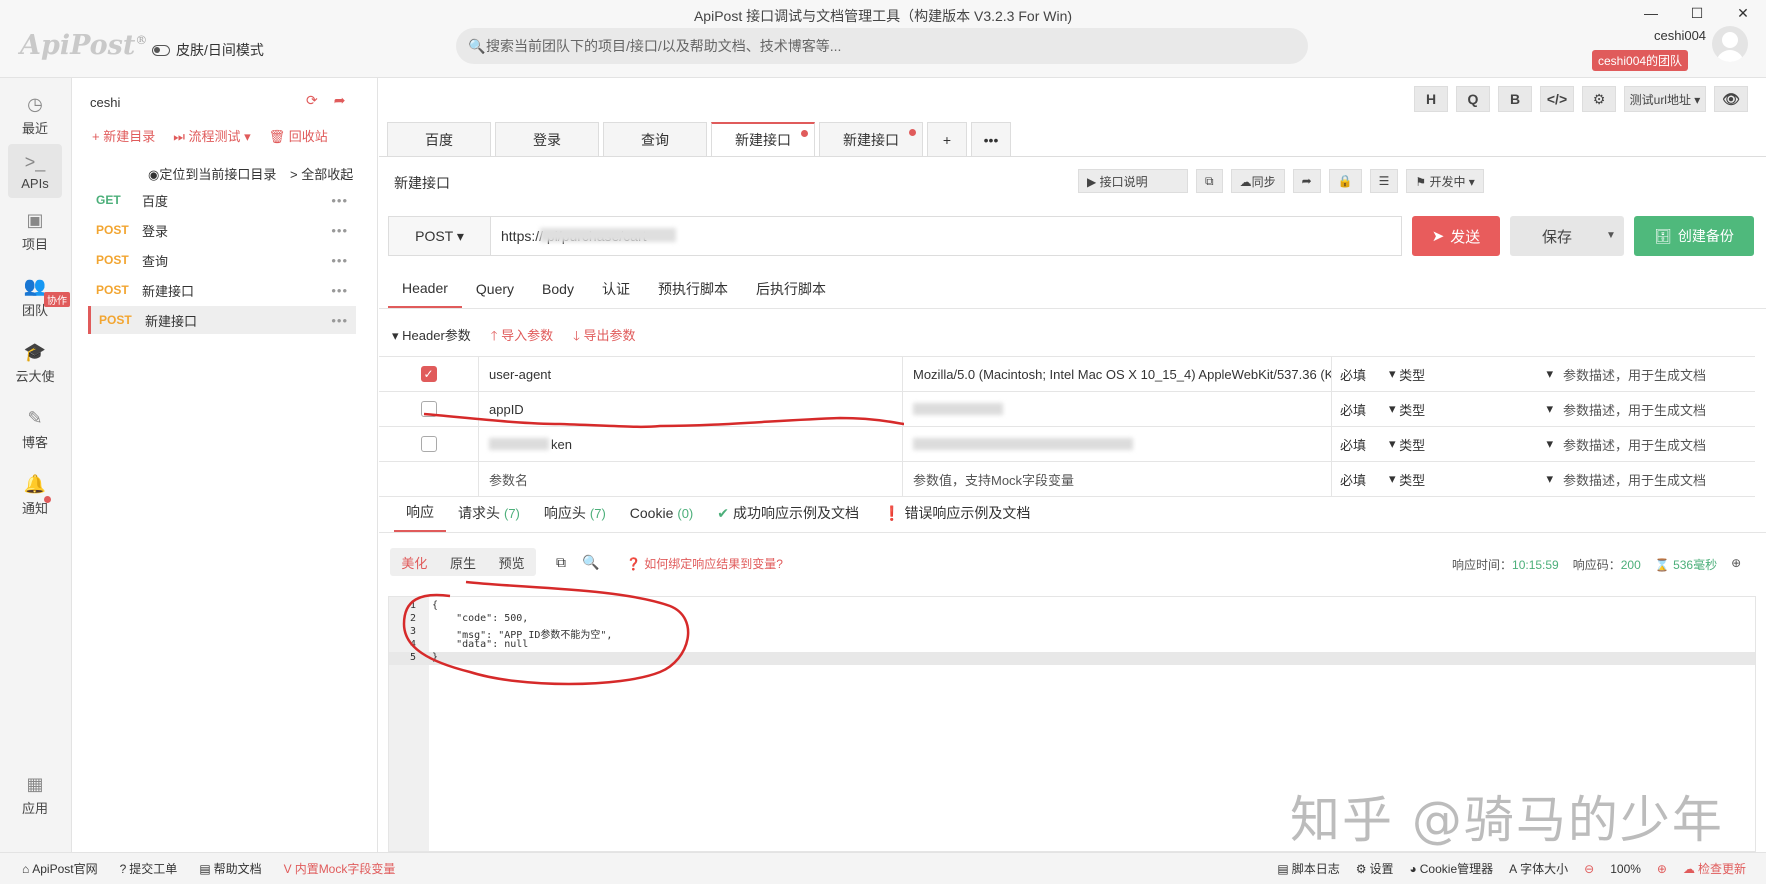 The width and height of the screenshot is (1766, 884). Describe the element at coordinates (558, 289) in the screenshot. I see `tab-body: Body` at that location.